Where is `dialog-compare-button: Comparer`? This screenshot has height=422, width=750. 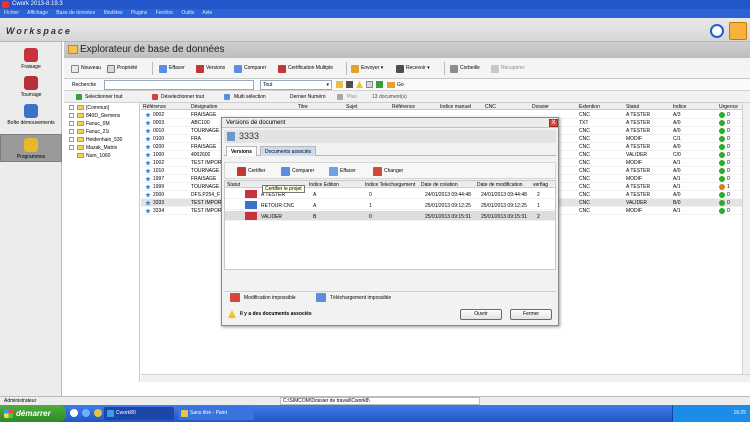
dialog-compare-button: Comparer is located at coordinates (298, 171).